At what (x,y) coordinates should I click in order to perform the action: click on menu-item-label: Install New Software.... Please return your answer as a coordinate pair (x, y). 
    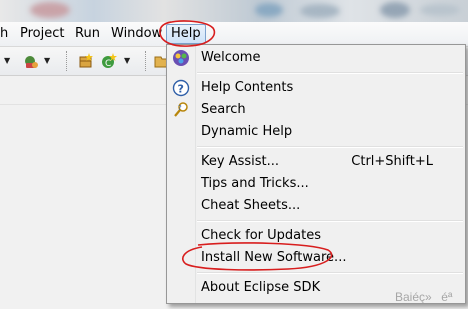
    Looking at the image, I should click on (274, 257).